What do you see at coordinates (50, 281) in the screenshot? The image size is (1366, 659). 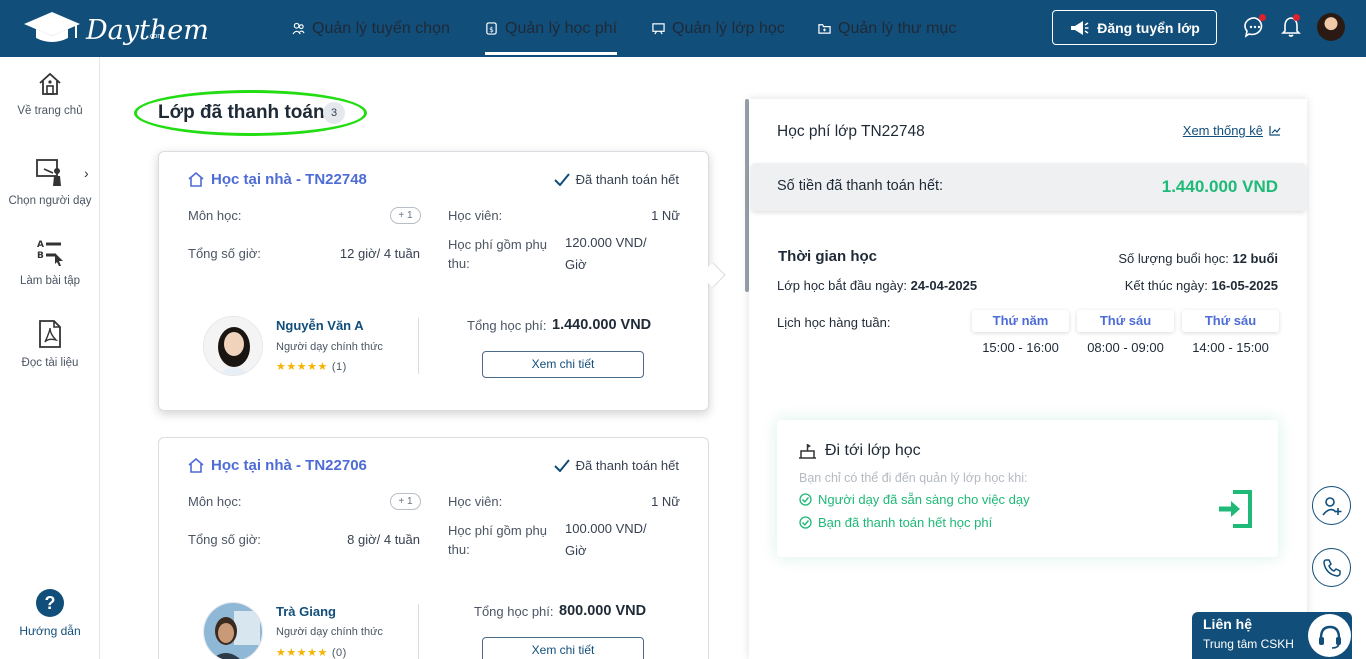 I see `sidebar-item-label: Làm bài tập` at bounding box center [50, 281].